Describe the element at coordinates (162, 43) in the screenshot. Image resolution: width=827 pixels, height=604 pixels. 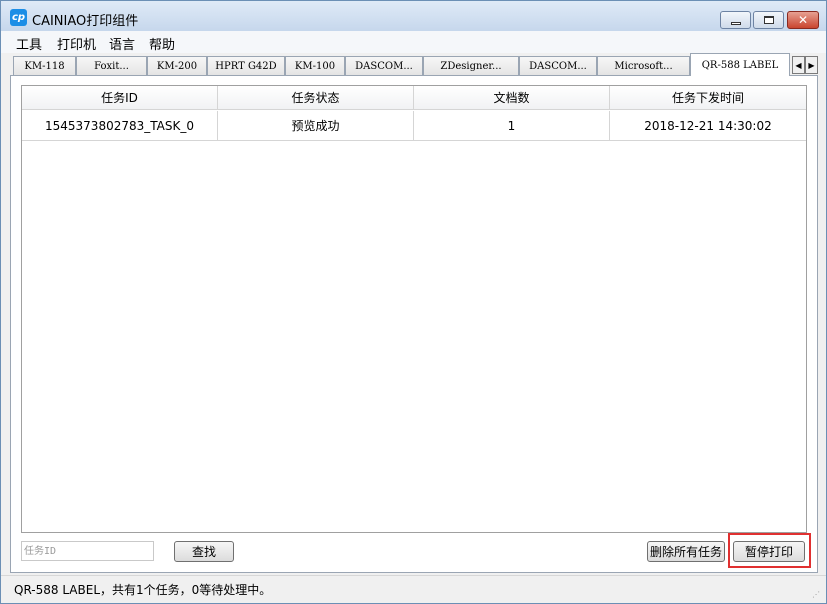
I see `menu-help: 帮助` at that location.